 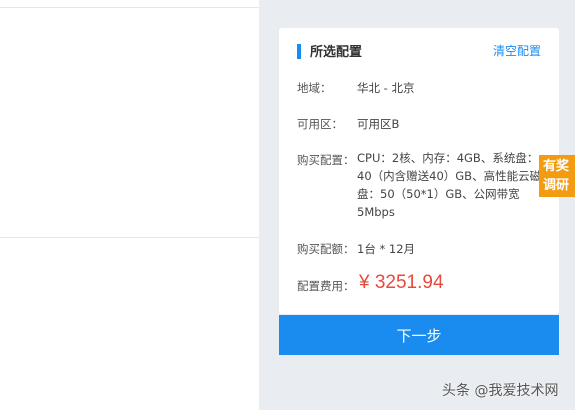 I want to click on survey-tab-line1: 有奖, so click(x=556, y=166).